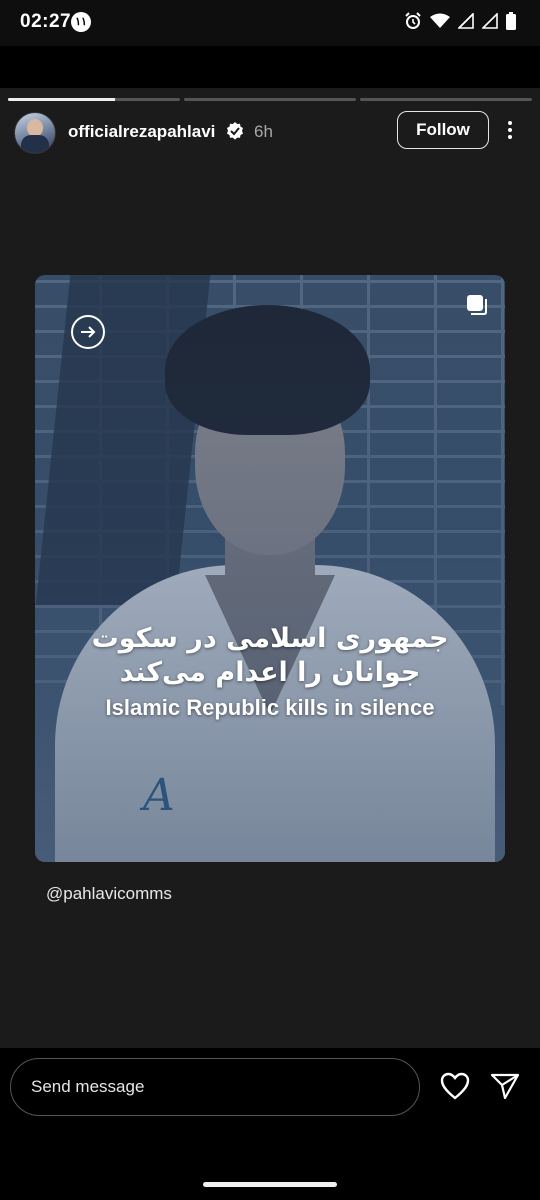 The width and height of the screenshot is (540, 1200). I want to click on arrow-right-icon, so click(88, 332).